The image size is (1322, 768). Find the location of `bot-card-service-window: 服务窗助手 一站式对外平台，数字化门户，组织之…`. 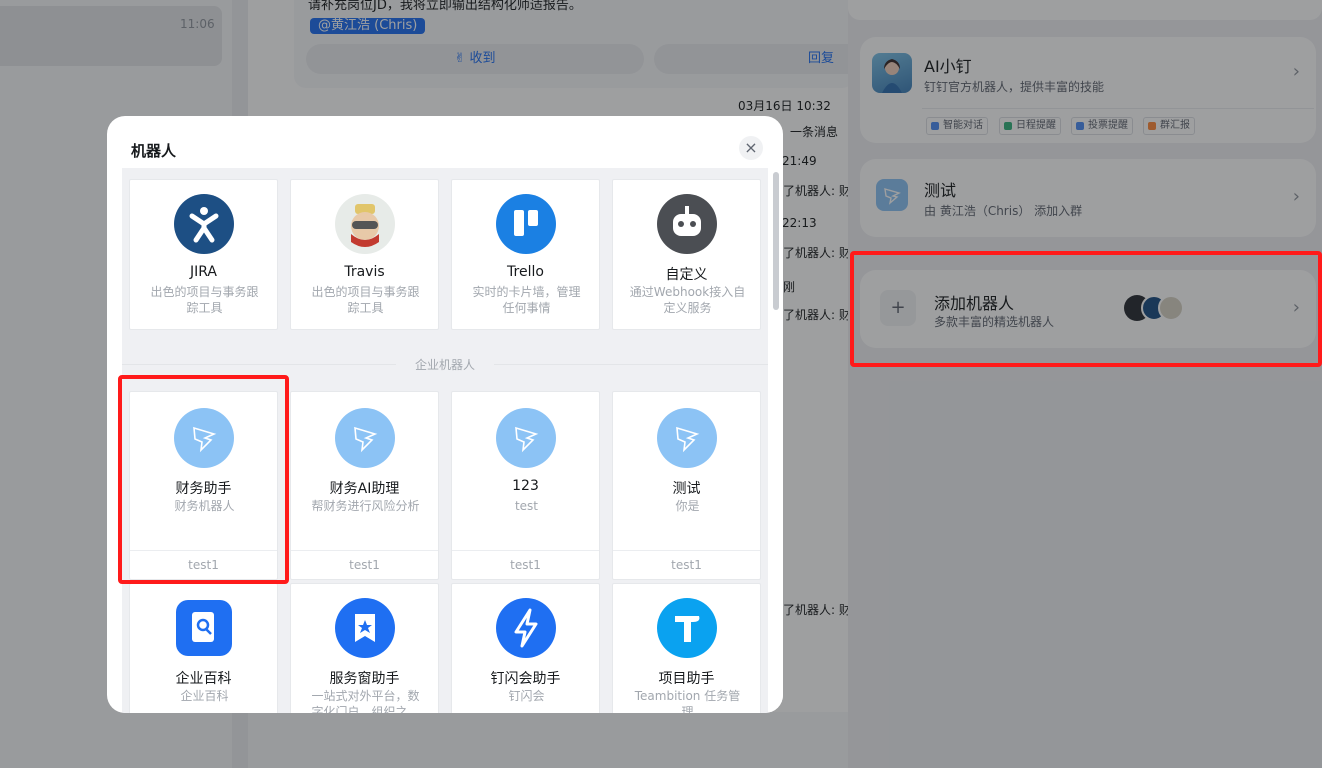

bot-card-service-window: 服务窗助手 一站式对外平台，数字化门户，组织之… is located at coordinates (364, 648).